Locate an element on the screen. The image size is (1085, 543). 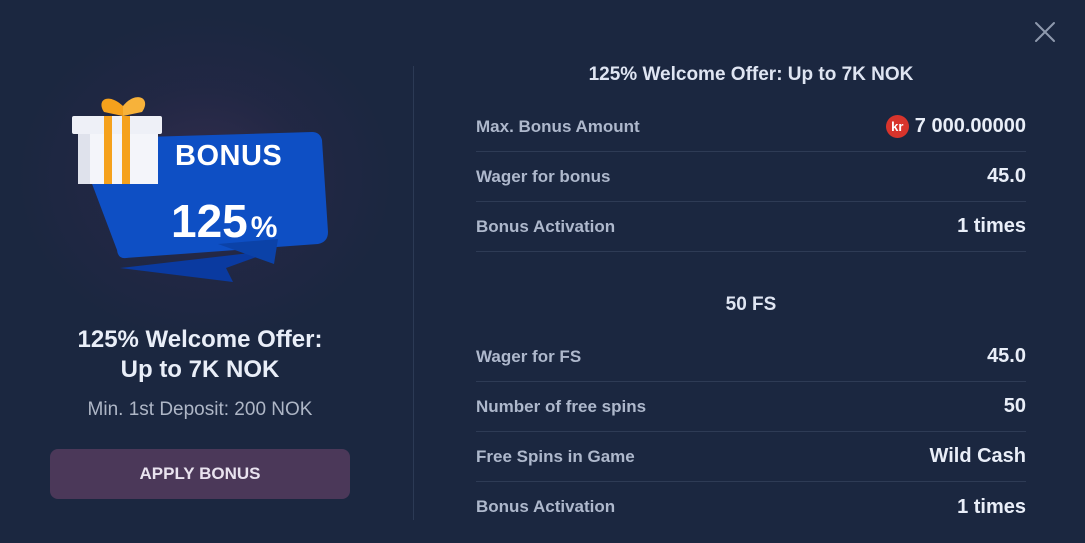
row-value: 50 is located at coordinates (1014, 406).